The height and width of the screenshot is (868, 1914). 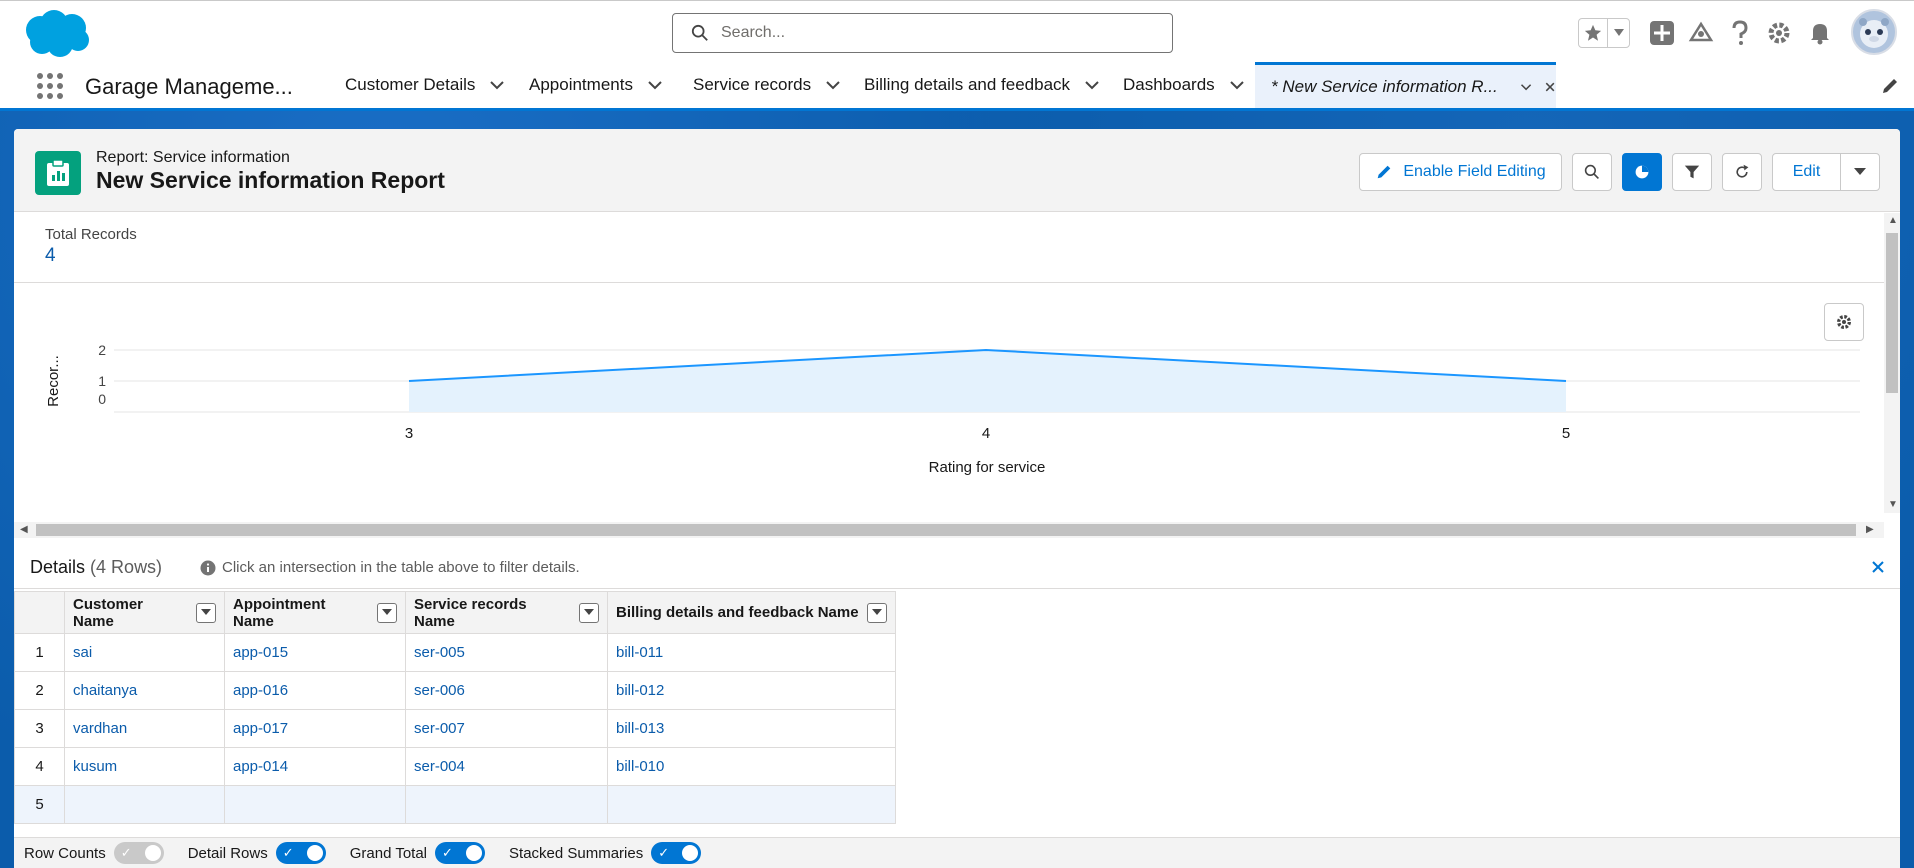 I want to click on global-search, so click(x=922, y=33).